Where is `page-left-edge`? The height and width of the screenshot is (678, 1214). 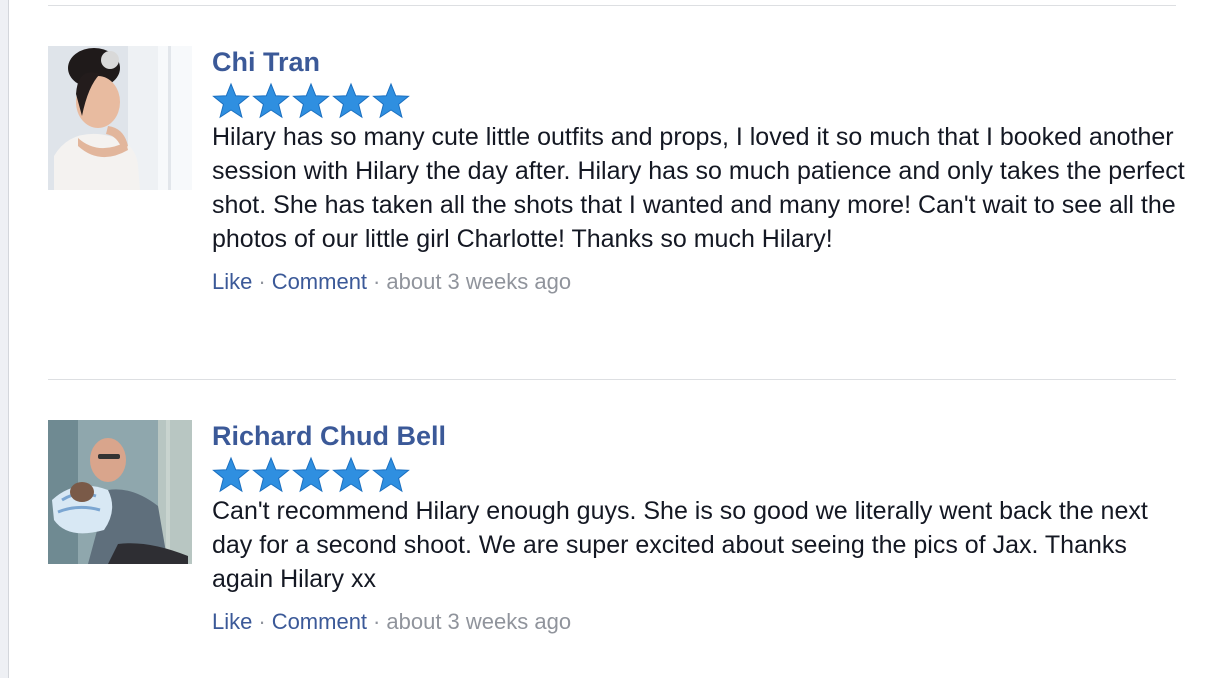 page-left-edge is located at coordinates (4, 339).